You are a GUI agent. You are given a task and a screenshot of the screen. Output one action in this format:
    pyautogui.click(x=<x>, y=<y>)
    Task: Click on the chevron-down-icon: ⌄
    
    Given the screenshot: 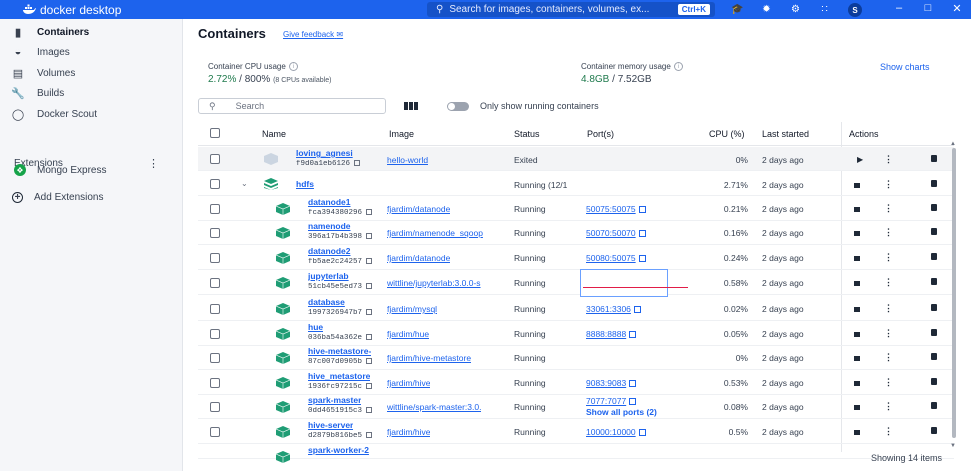 What is the action you would take?
    pyautogui.click(x=244, y=183)
    